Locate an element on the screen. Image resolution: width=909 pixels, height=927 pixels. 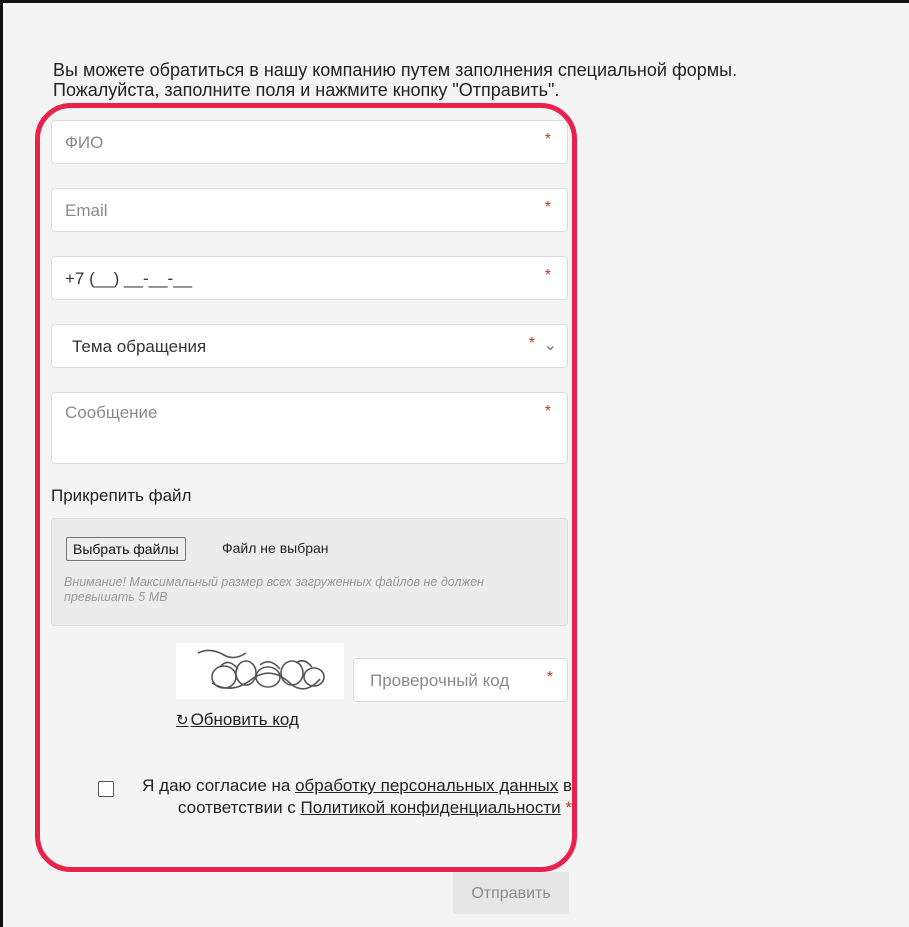
message-textarea: Сообщение * is located at coordinates (309, 428).